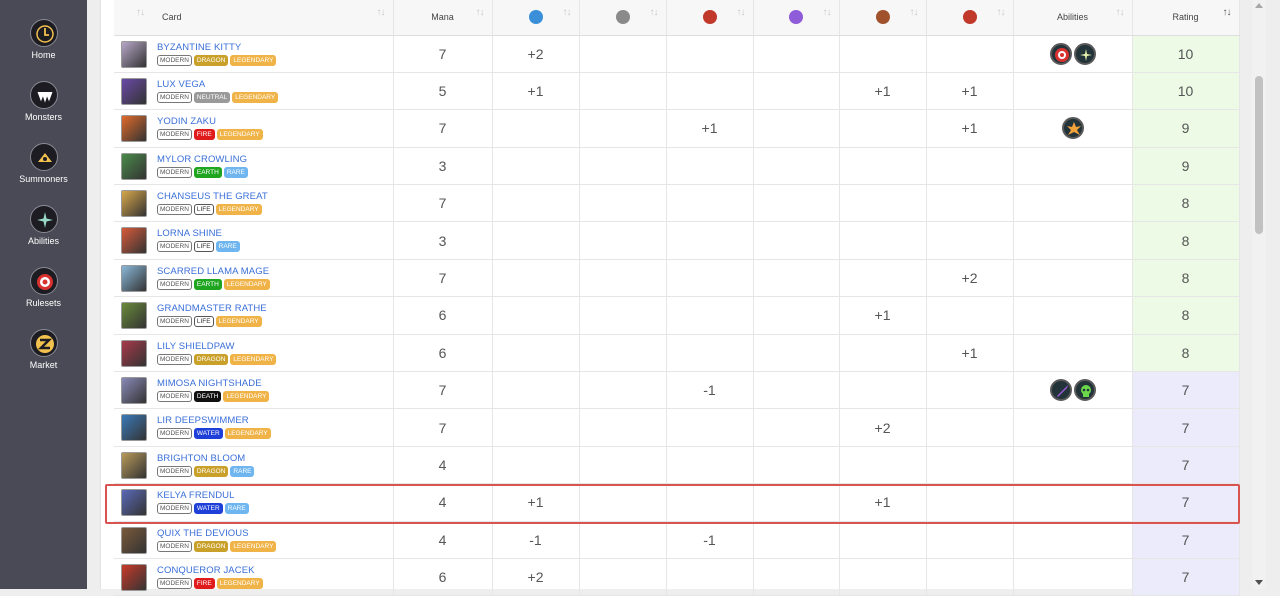 This screenshot has height=596, width=1280. What do you see at coordinates (196, 495) in the screenshot?
I see `card-name-link: KELYA FRENDUL` at bounding box center [196, 495].